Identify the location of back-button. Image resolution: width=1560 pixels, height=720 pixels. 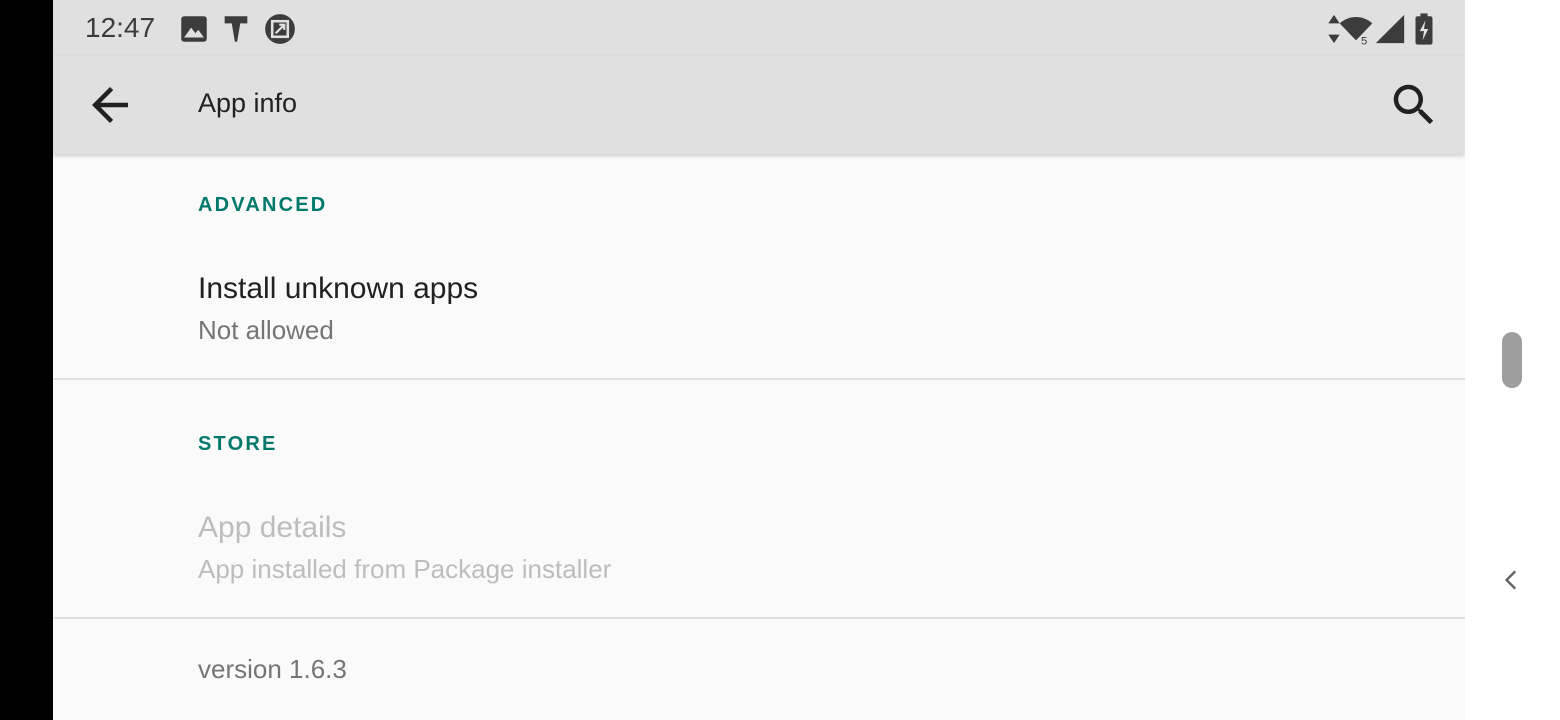
(110, 105).